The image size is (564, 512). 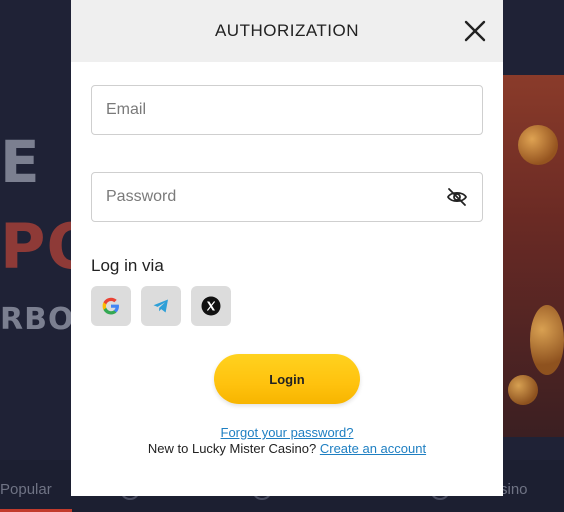 I want to click on email-field, so click(x=287, y=110).